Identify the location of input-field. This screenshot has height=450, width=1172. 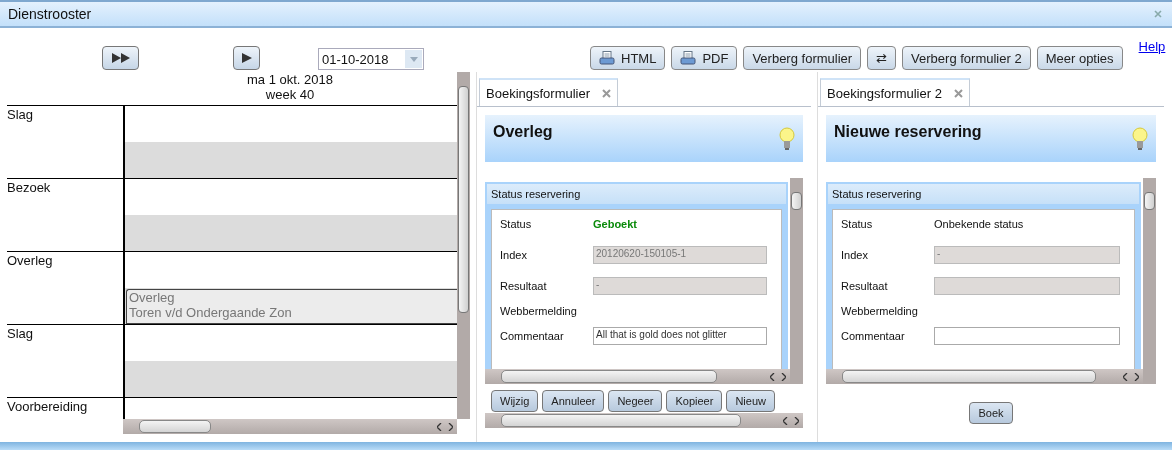
(1027, 335).